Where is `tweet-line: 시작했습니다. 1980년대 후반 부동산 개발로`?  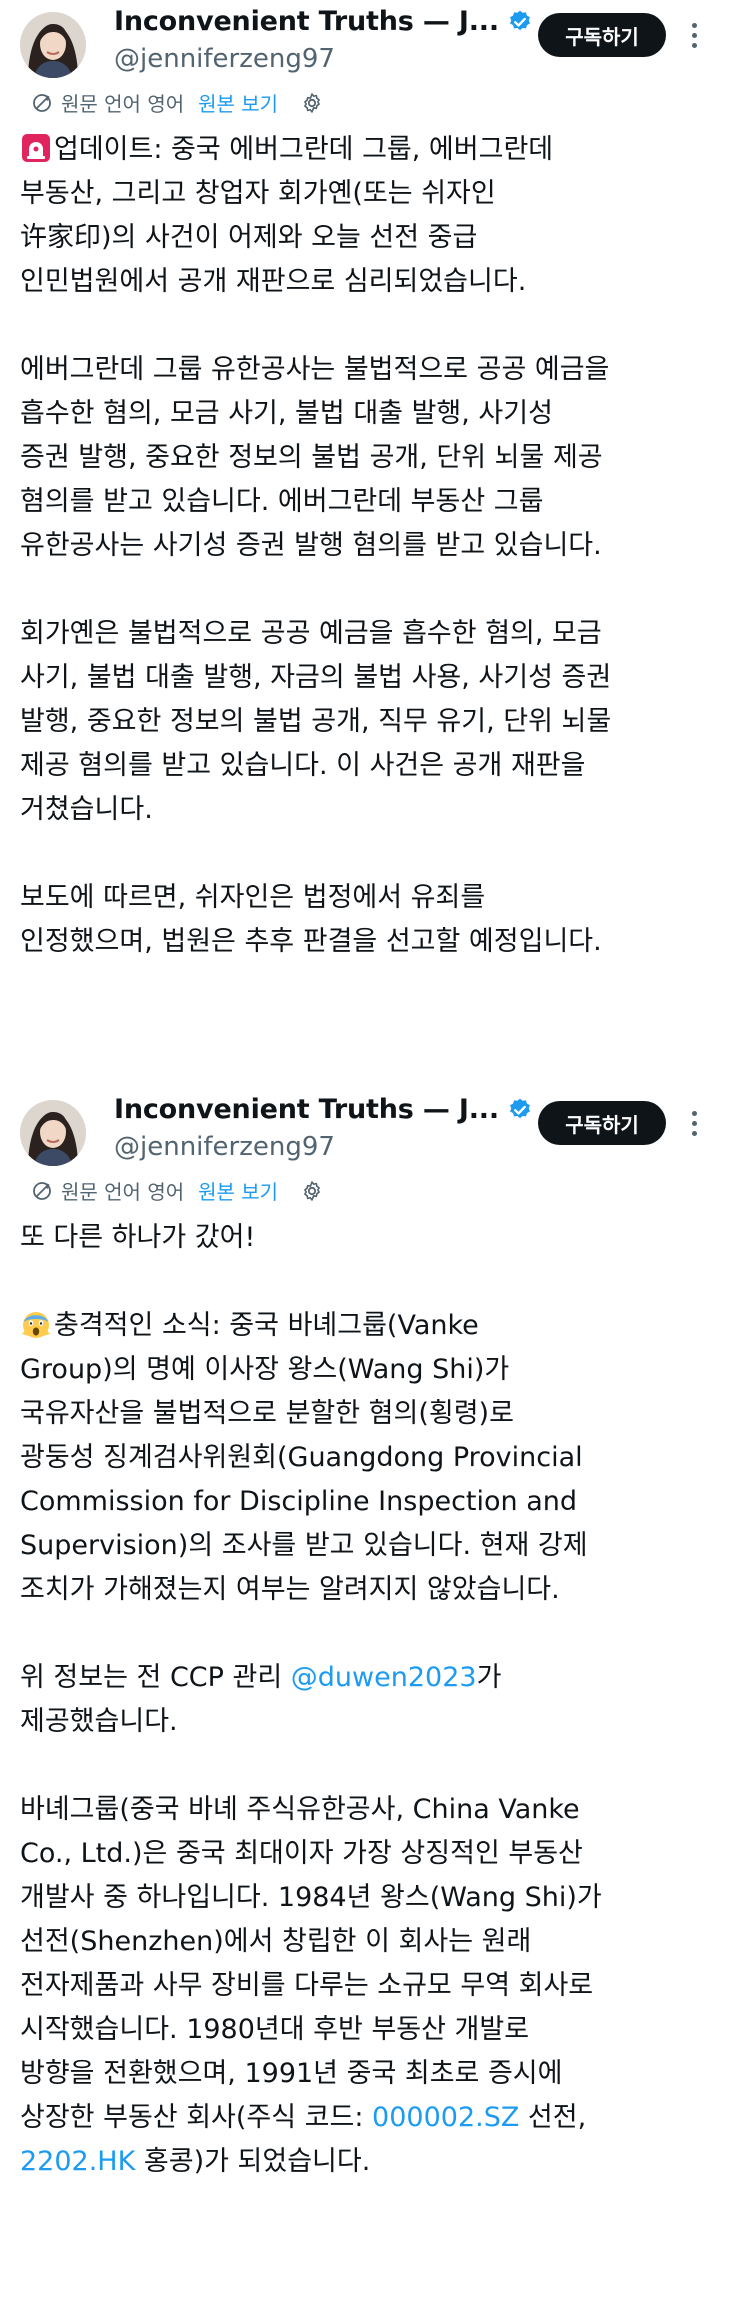
tweet-line: 시작했습니다. 1980년대 후반 부동산 개발로 is located at coordinates (275, 2029).